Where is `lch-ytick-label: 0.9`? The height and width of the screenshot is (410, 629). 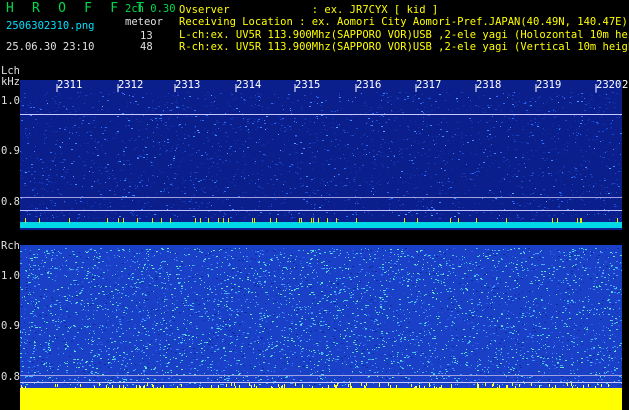
lch-ytick-label: 0.9 is located at coordinates (10, 151).